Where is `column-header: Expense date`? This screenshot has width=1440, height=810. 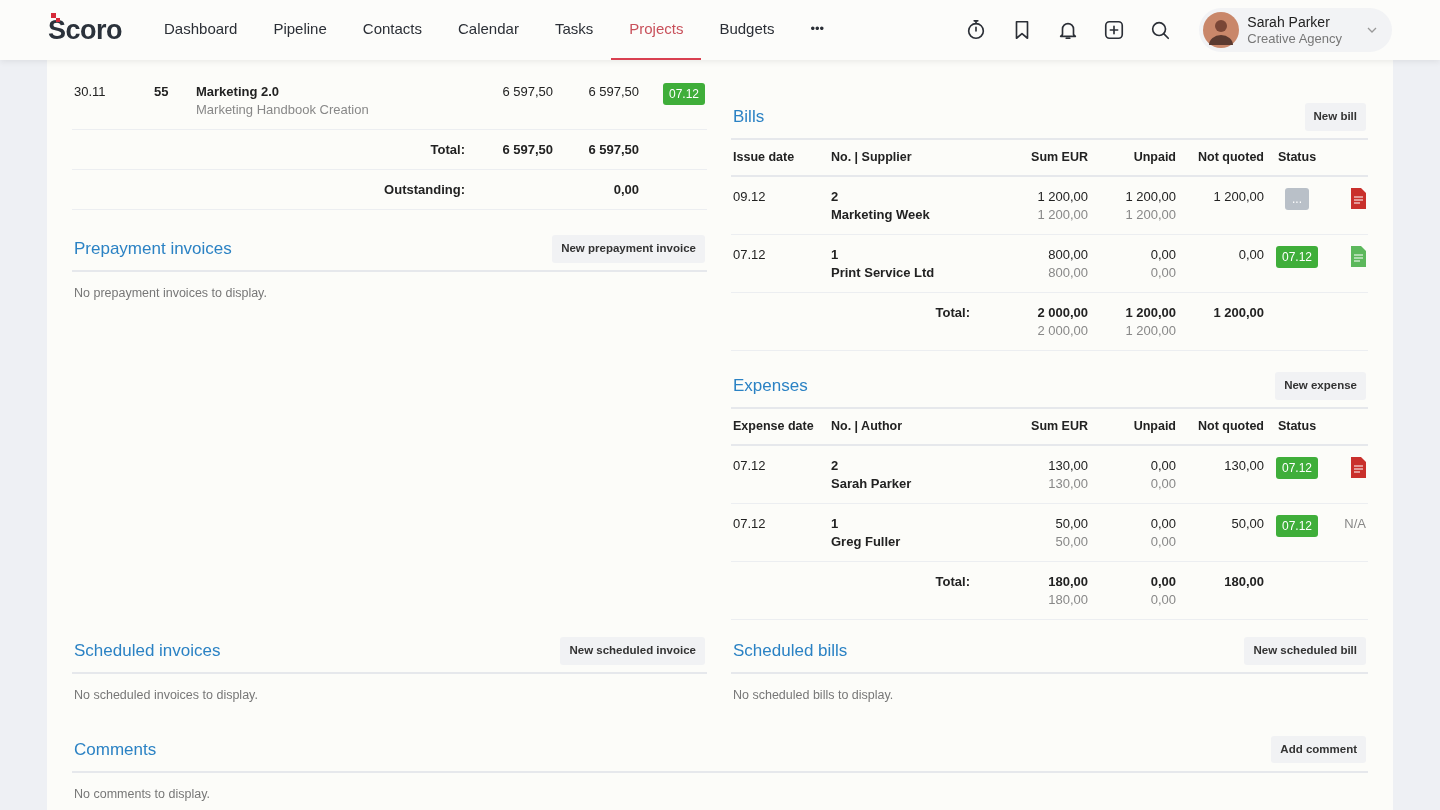
column-header: Expense date is located at coordinates (773, 426).